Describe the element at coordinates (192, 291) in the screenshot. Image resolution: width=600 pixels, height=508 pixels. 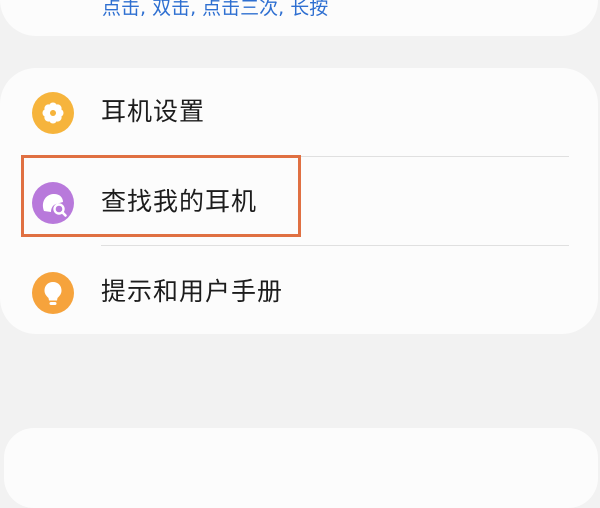
I see `menu-item-label: 提示和用户手册` at that location.